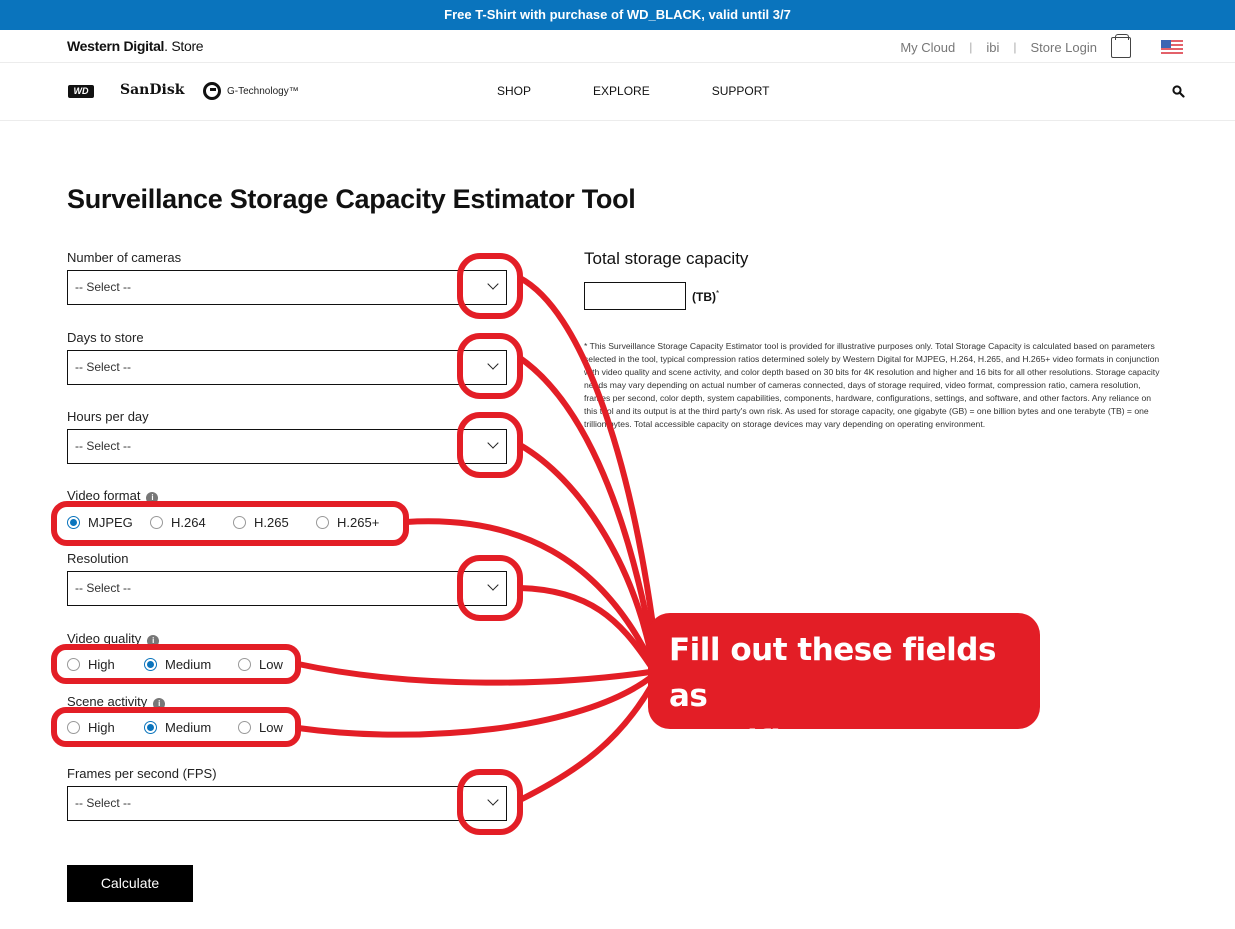 The height and width of the screenshot is (929, 1235). I want to click on video-format-label: Video format i, so click(113, 496).